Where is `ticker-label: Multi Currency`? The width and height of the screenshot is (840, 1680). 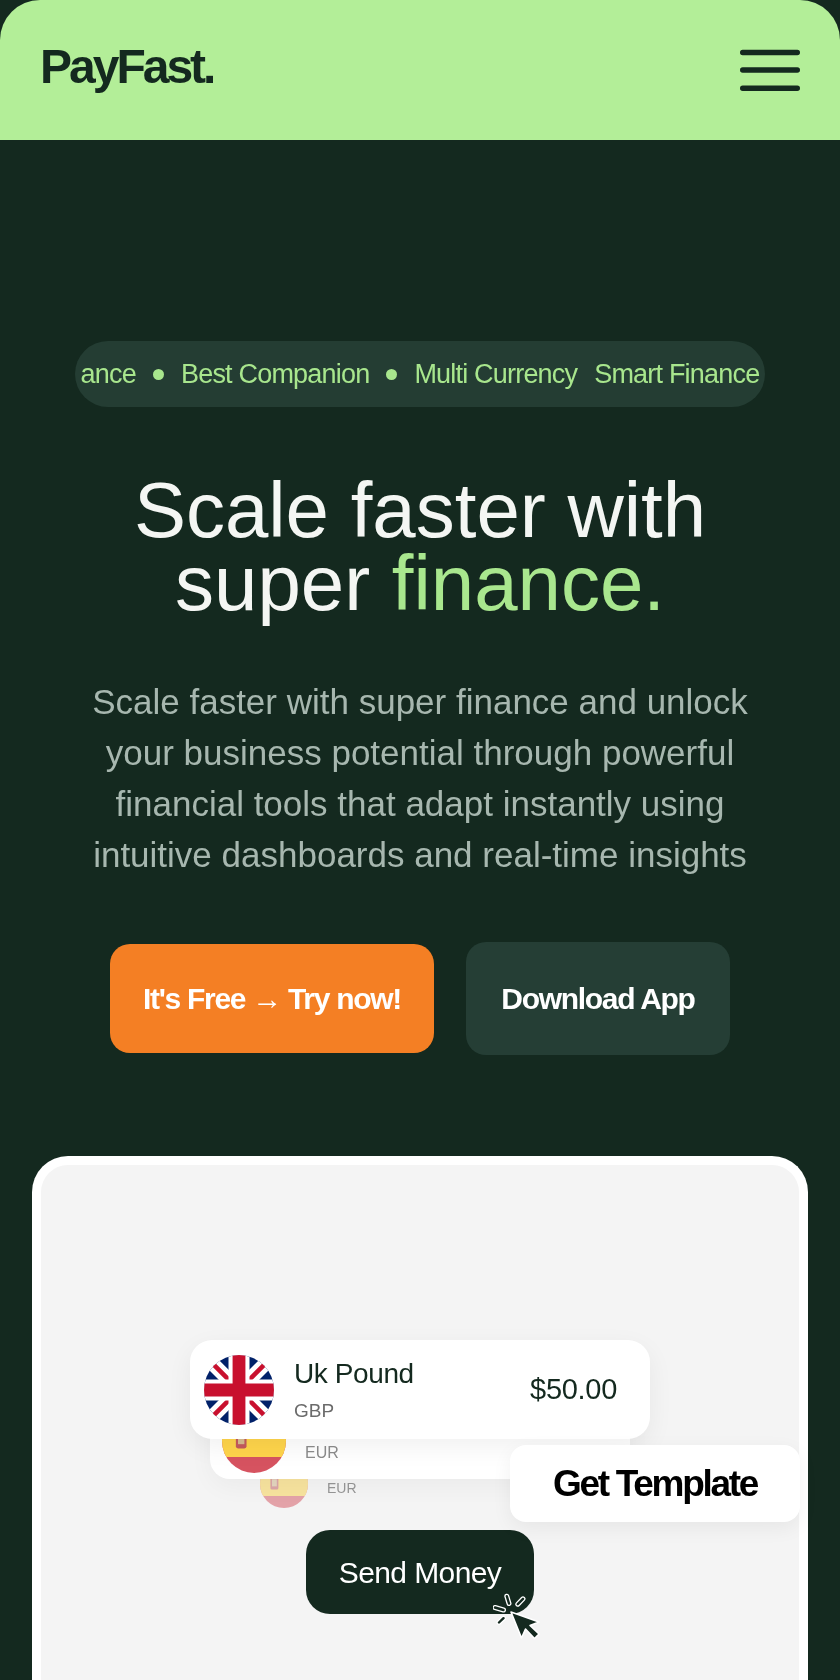 ticker-label: Multi Currency is located at coordinates (496, 374).